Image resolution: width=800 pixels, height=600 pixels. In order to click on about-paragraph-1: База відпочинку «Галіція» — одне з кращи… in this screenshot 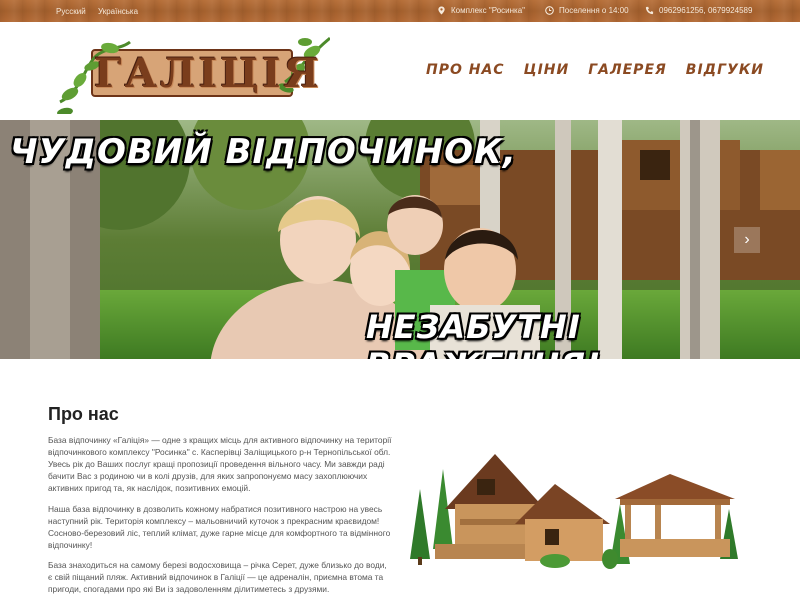, I will do `click(220, 464)`.